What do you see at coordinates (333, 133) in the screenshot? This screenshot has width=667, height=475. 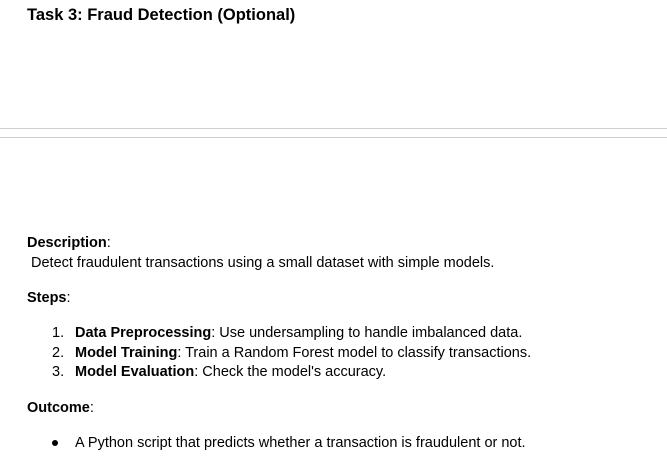 I see `page-break-divider` at bounding box center [333, 133].